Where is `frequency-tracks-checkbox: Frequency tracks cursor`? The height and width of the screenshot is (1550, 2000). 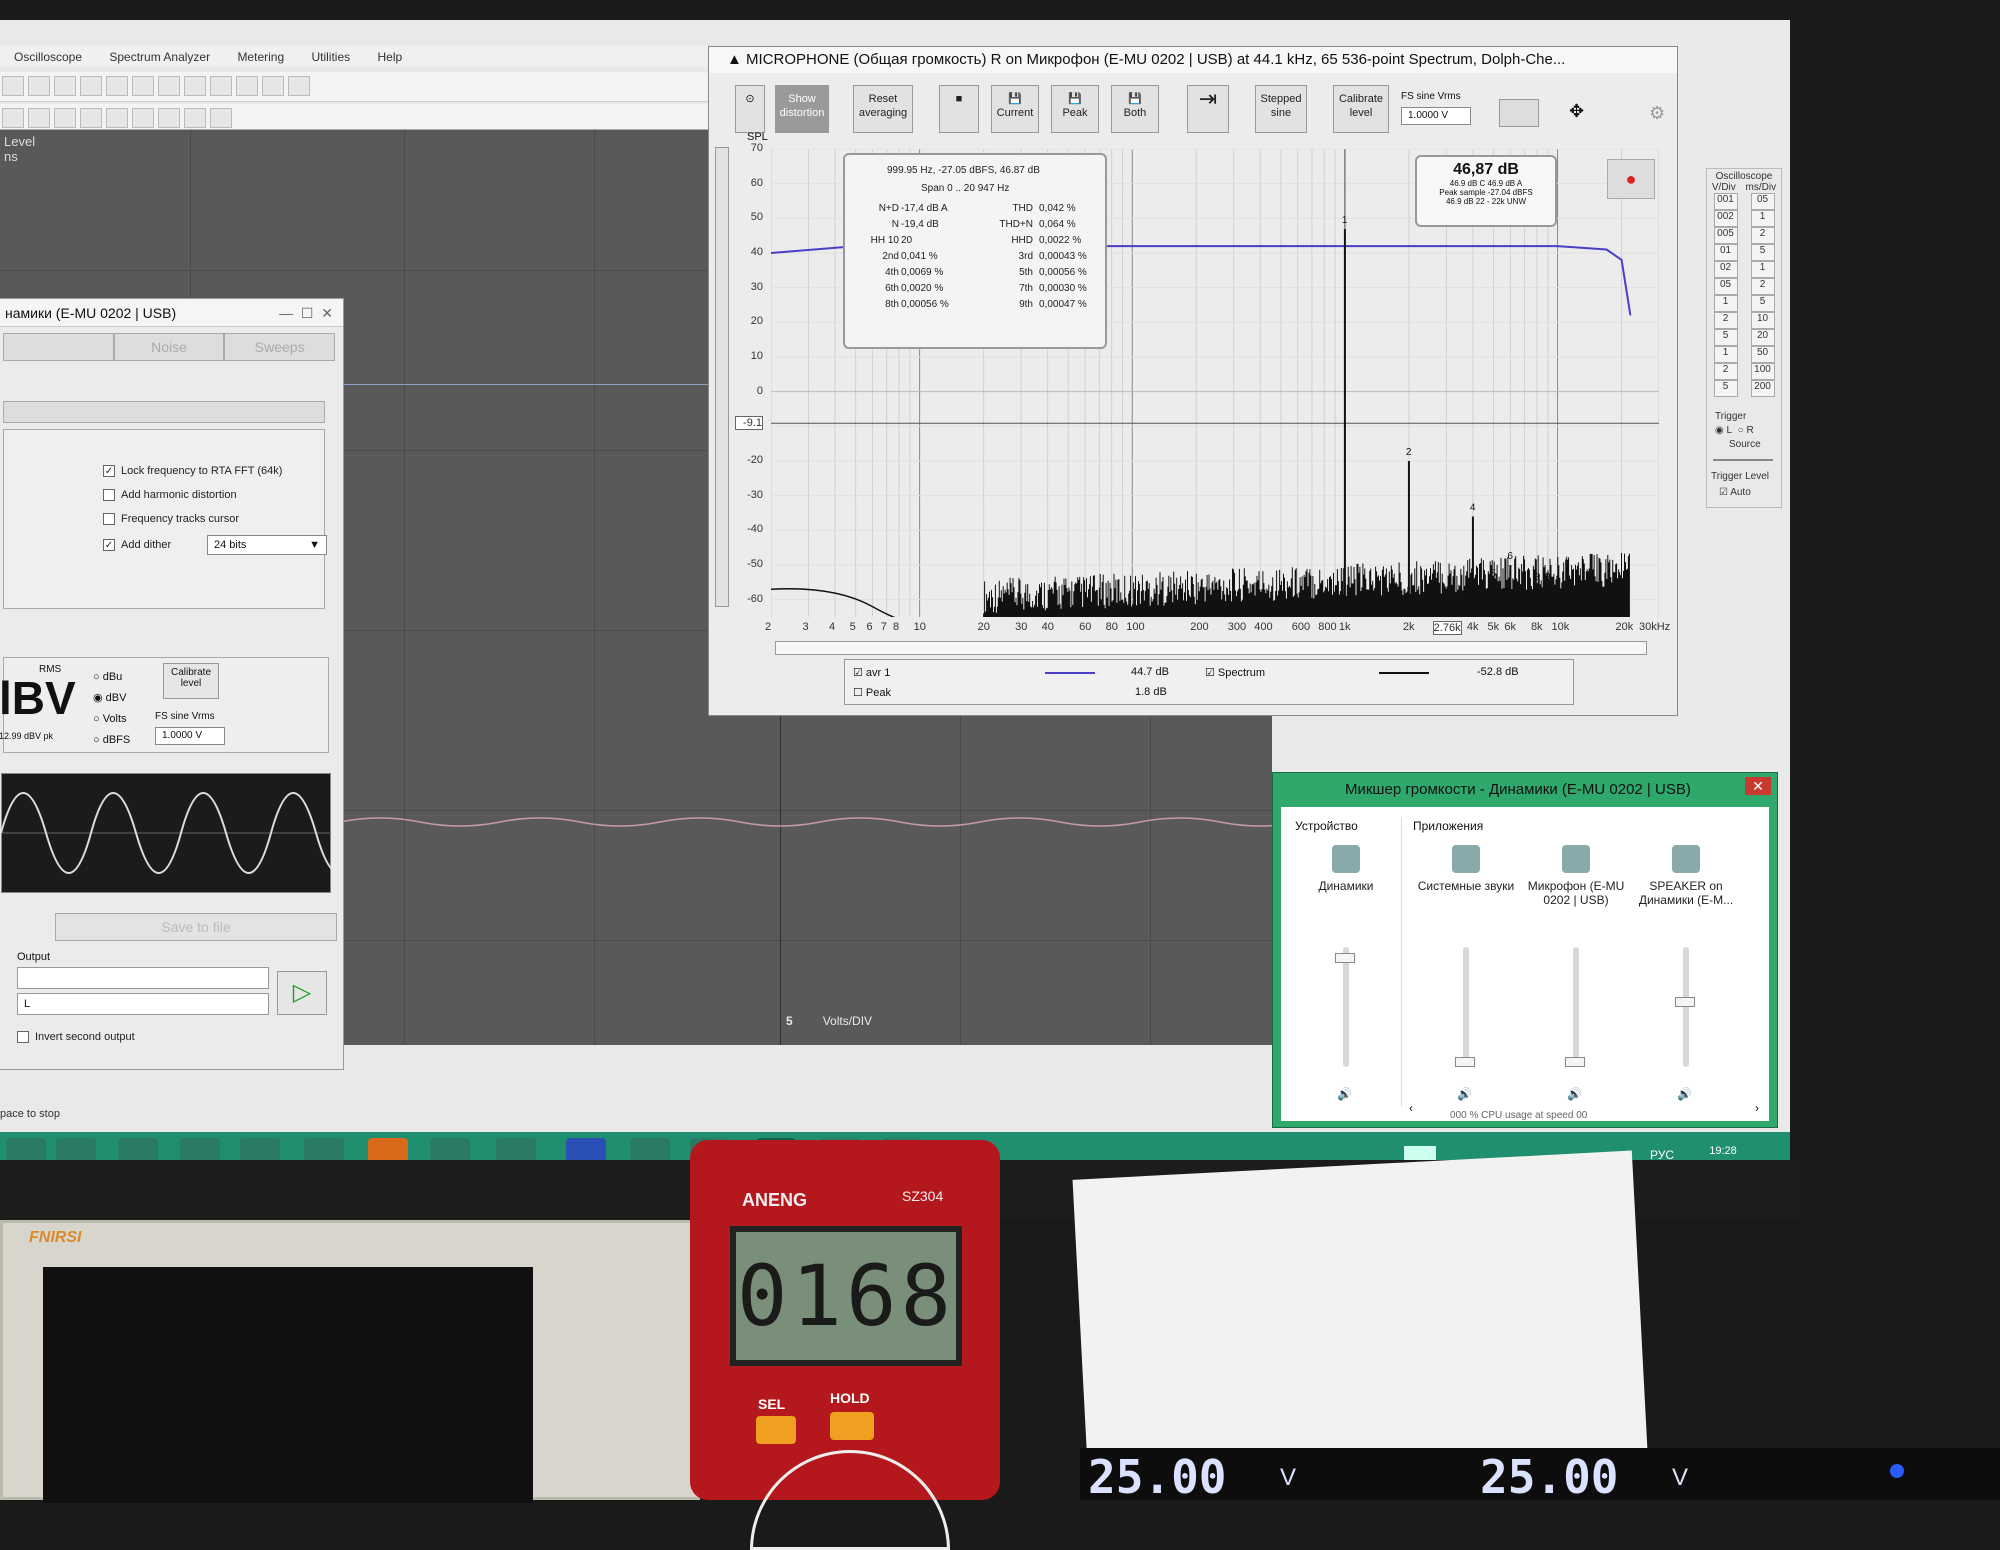 frequency-tracks-checkbox: Frequency tracks cursor is located at coordinates (171, 519).